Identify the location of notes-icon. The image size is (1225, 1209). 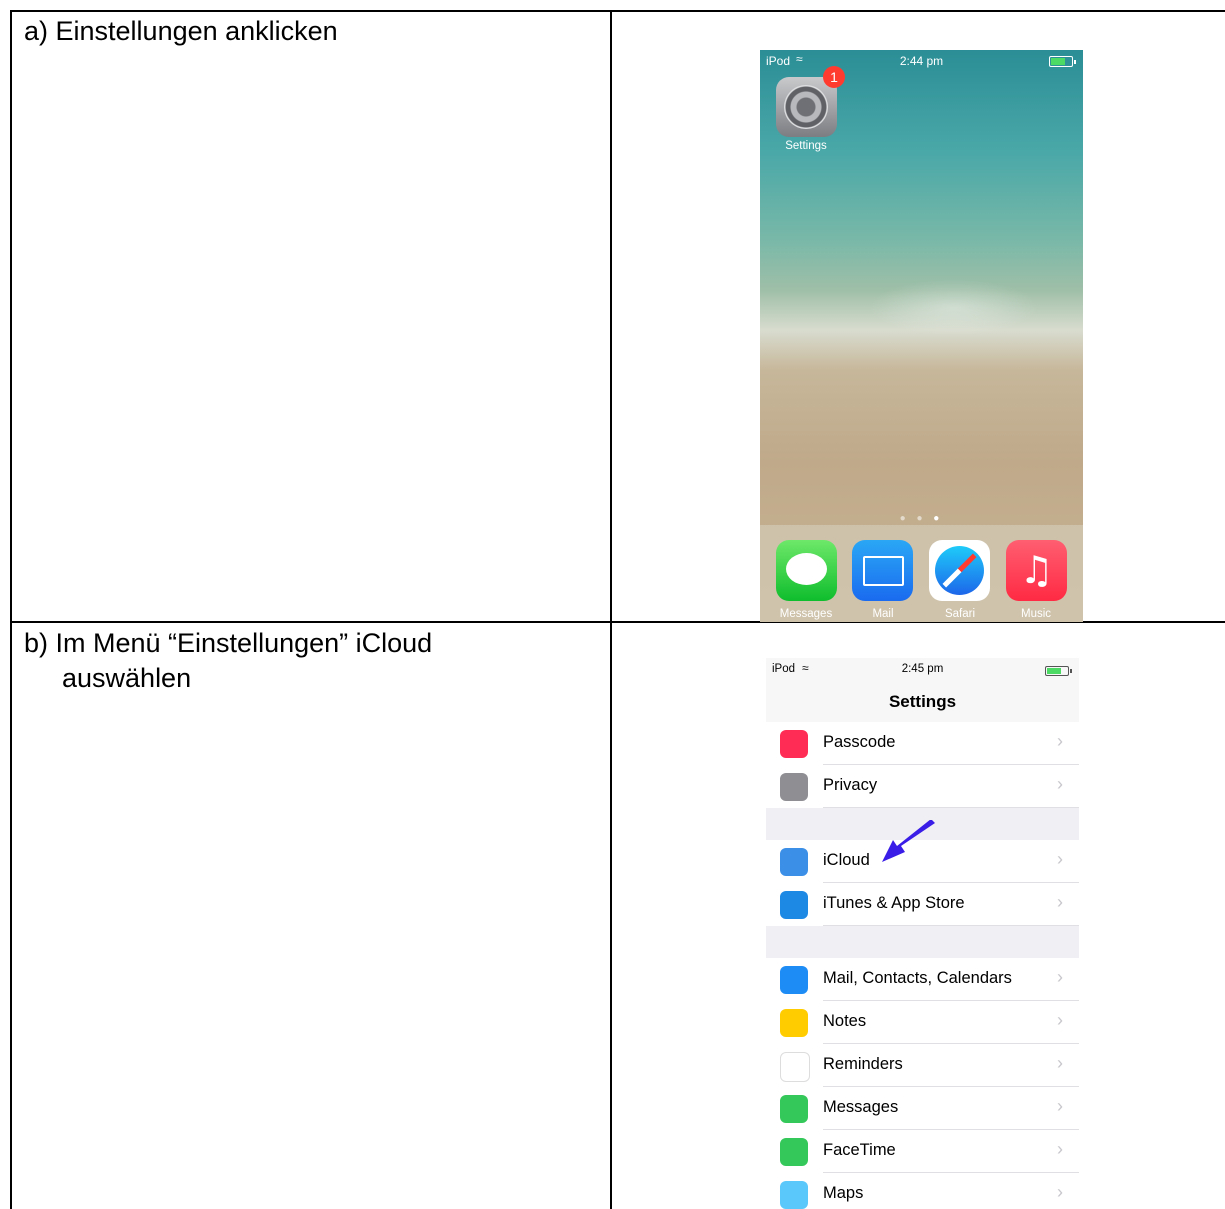
(794, 1023).